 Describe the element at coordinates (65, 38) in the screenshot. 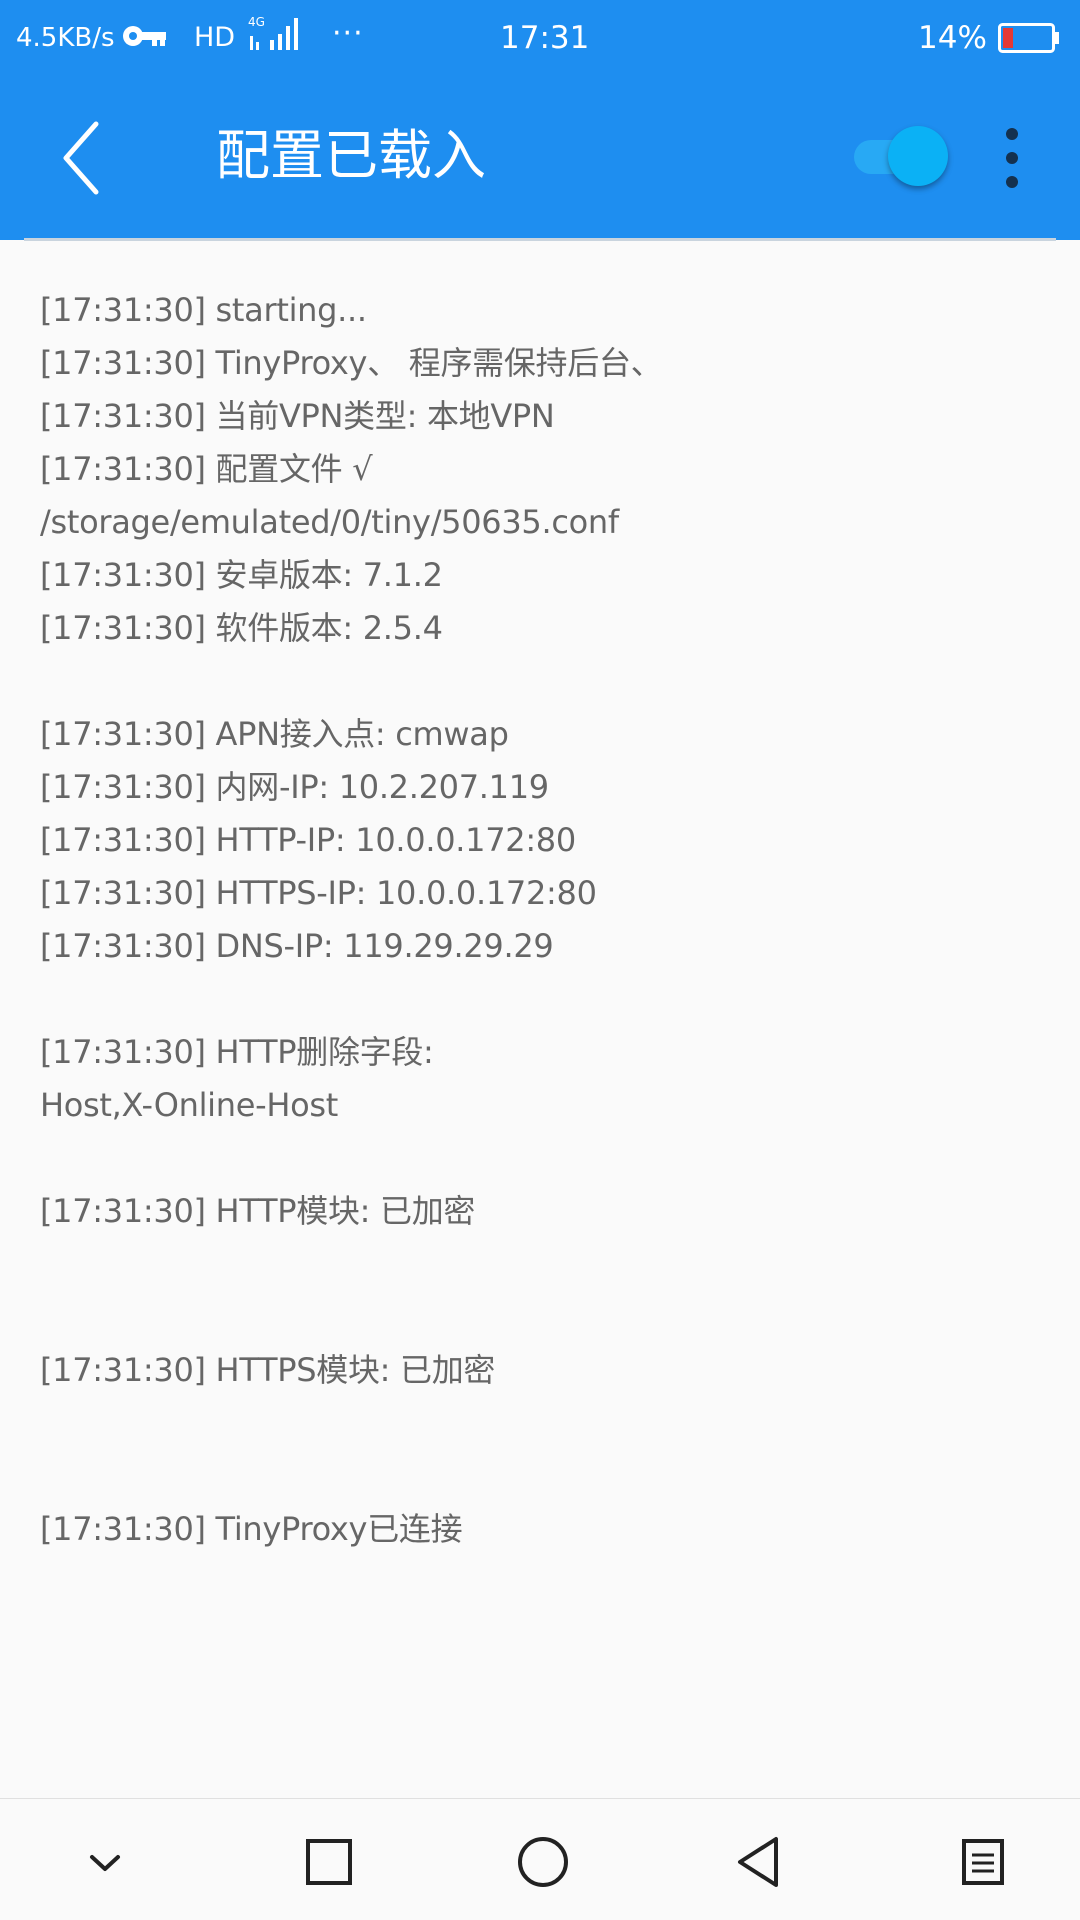

I see `network-speed: 4.5KB/s` at that location.